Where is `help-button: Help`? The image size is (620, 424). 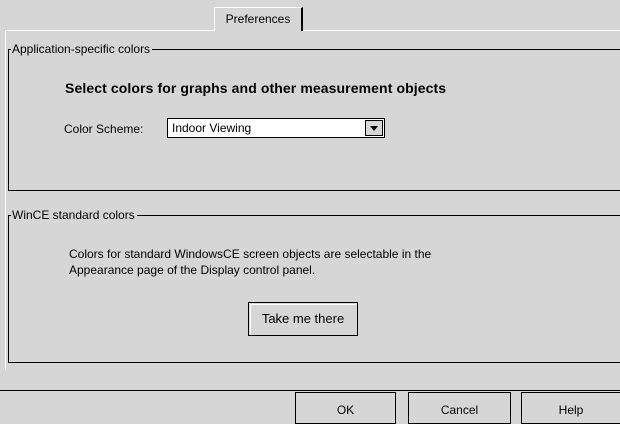
help-button: Help is located at coordinates (570, 408).